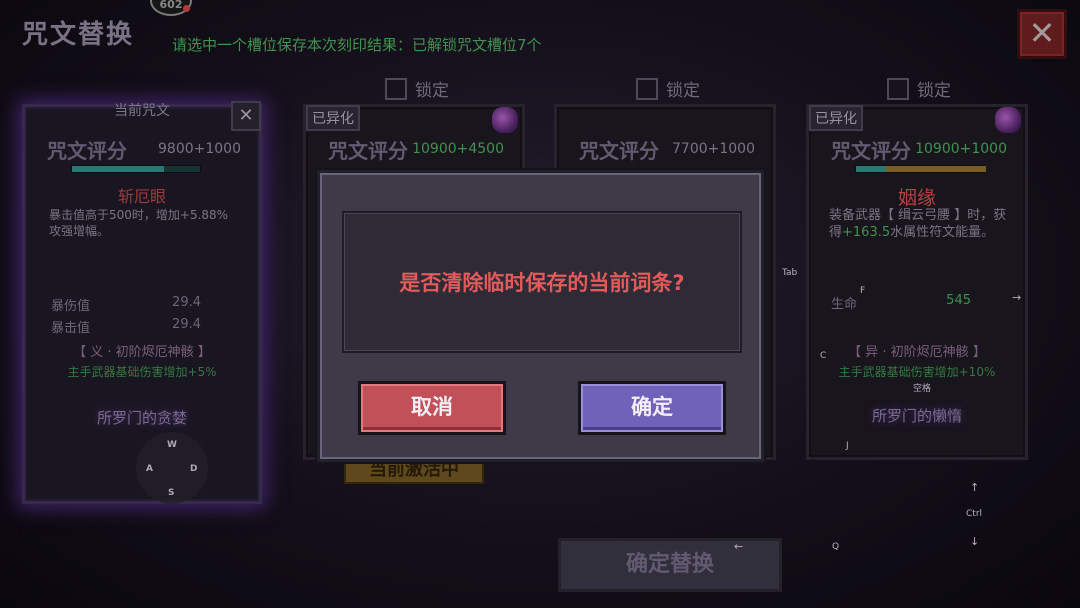 This screenshot has height=608, width=1080. What do you see at coordinates (432, 408) in the screenshot?
I see `cancel-button: 取消` at bounding box center [432, 408].